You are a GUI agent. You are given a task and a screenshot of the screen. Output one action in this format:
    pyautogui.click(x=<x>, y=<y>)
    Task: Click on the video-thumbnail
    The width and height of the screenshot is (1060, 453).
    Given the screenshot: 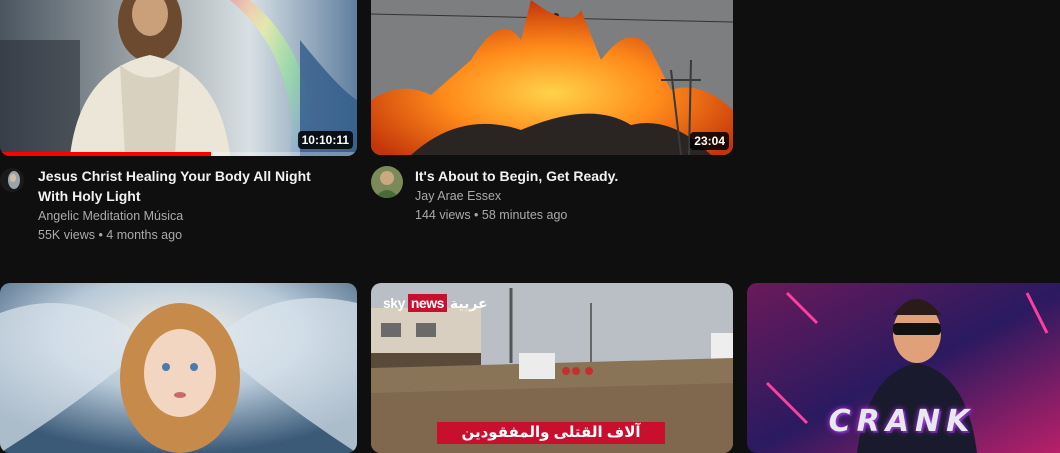 What is the action you would take?
    pyautogui.click(x=178, y=368)
    